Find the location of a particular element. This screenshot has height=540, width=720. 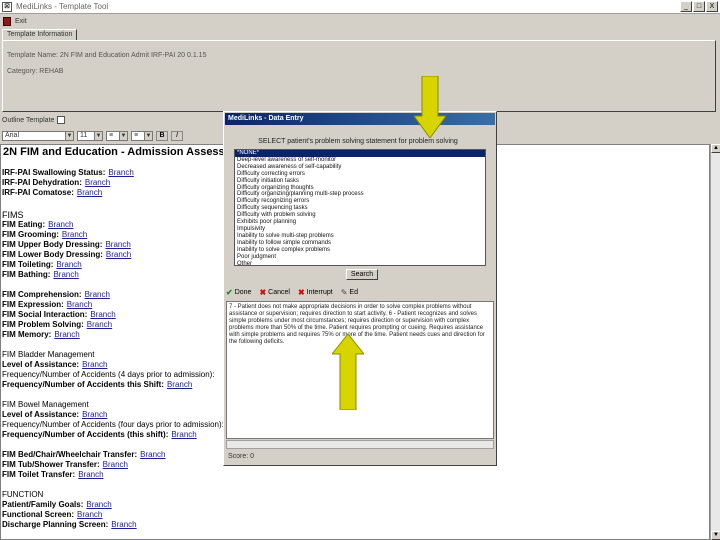

section-heading: FIM Bowel Management is located at coordinates (45, 405).